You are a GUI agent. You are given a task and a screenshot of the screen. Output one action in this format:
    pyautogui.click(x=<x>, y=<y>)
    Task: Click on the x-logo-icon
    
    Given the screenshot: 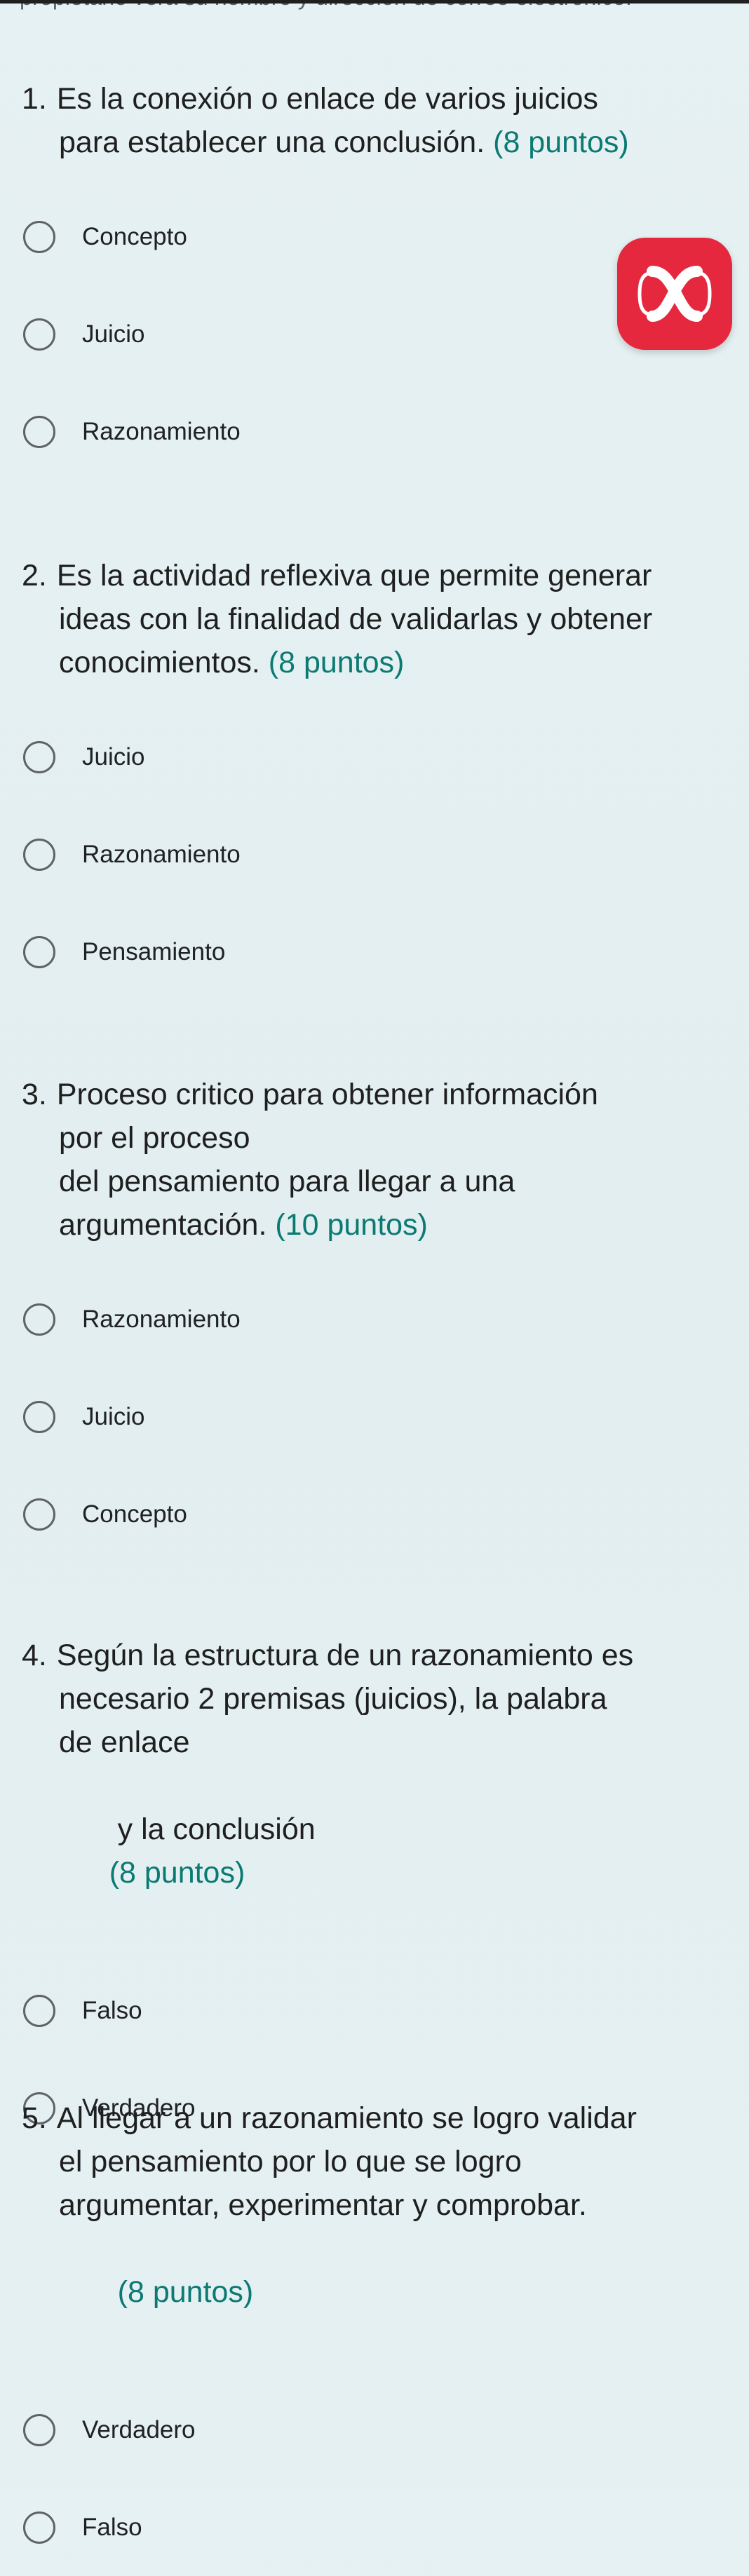 What is the action you would take?
    pyautogui.click(x=674, y=294)
    